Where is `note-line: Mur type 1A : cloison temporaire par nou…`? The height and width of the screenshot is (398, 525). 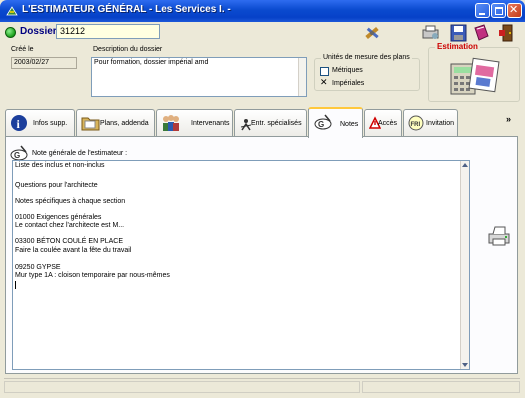 note-line: Mur type 1A : cloison temporaire par nou… is located at coordinates (92, 275).